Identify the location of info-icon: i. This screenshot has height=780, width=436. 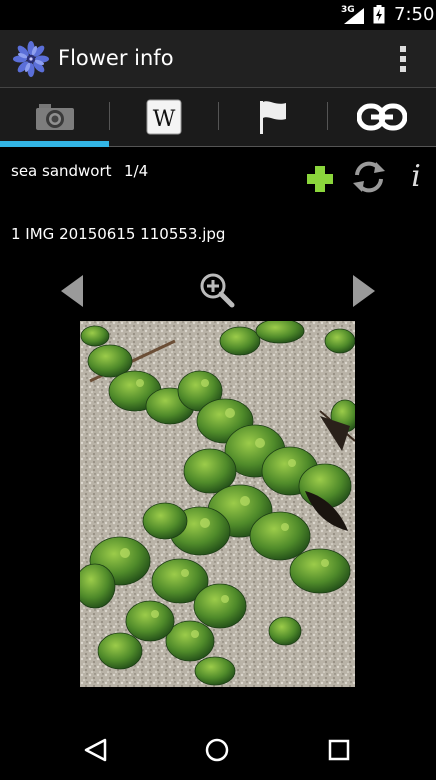
(416, 177).